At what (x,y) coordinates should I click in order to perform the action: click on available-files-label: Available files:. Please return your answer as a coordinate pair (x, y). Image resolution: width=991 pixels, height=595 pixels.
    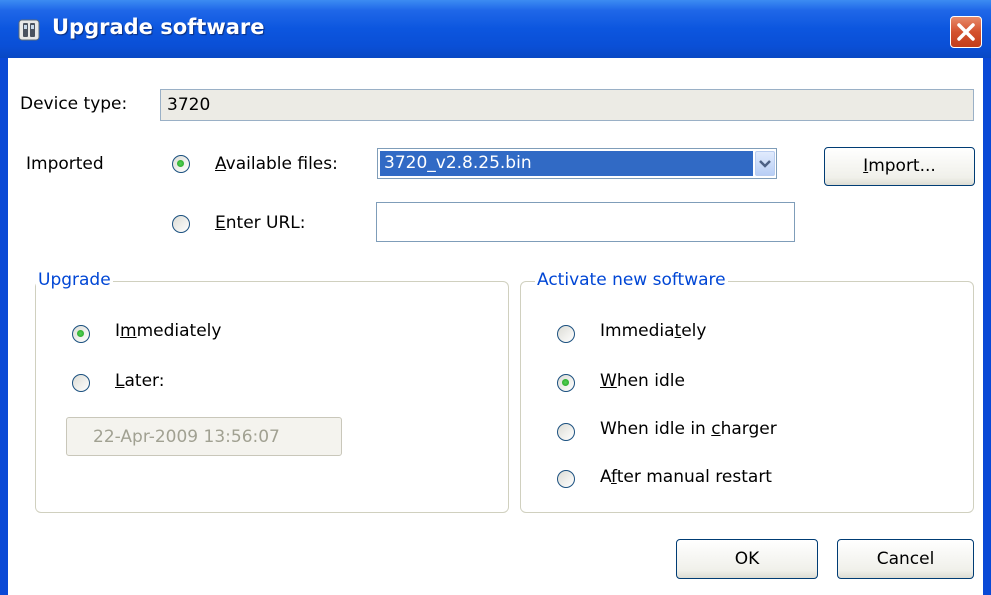
    Looking at the image, I should click on (276, 164).